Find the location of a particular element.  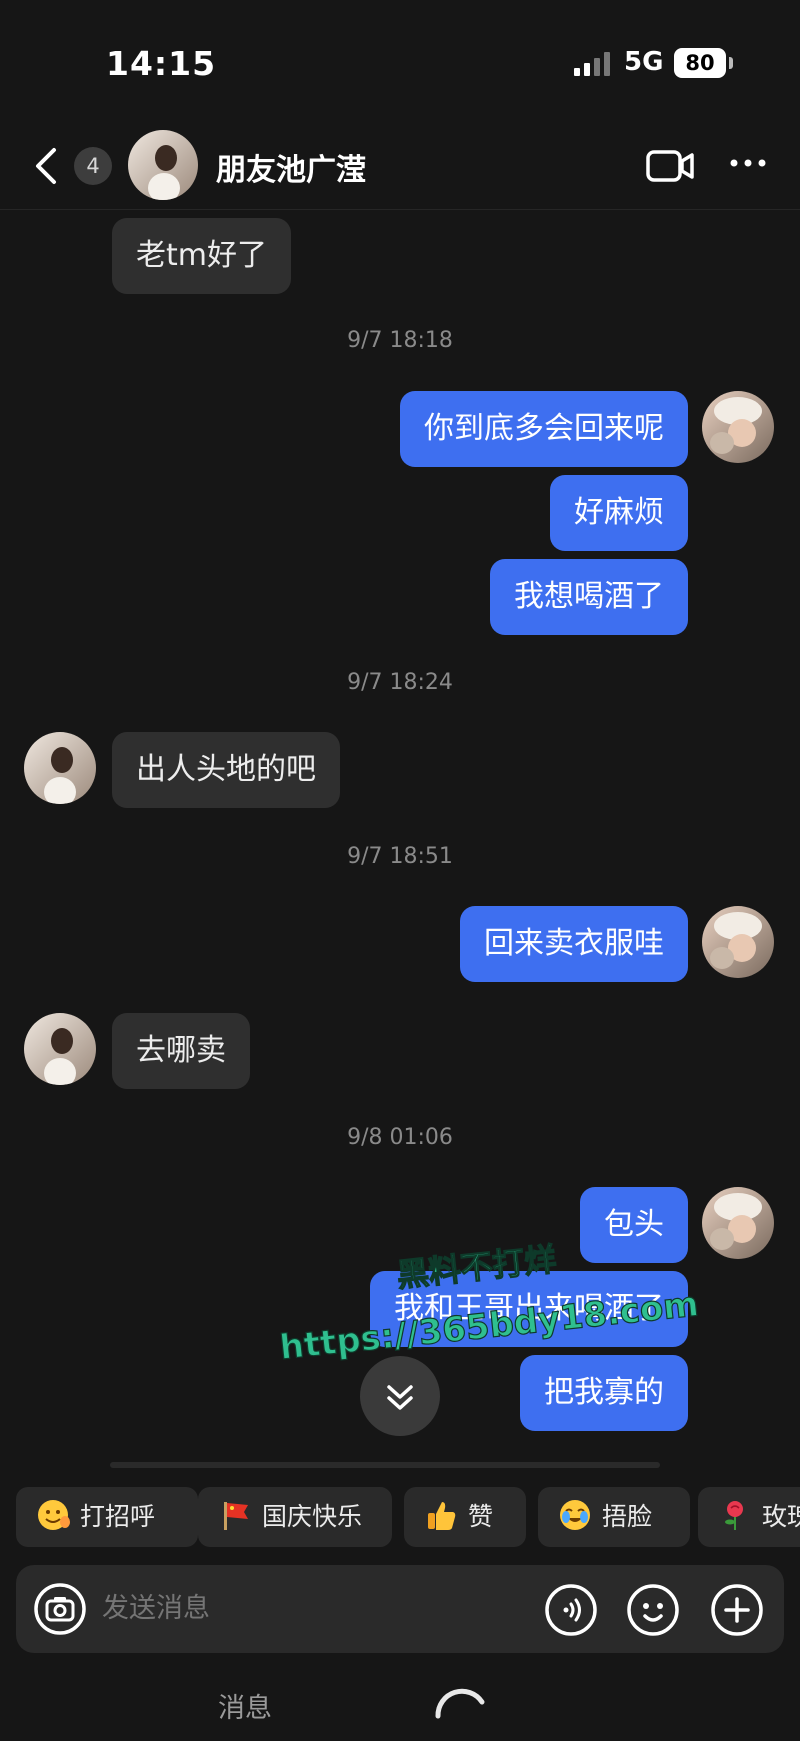

quick-reply-label: 打招呼 is located at coordinates (118, 1516).